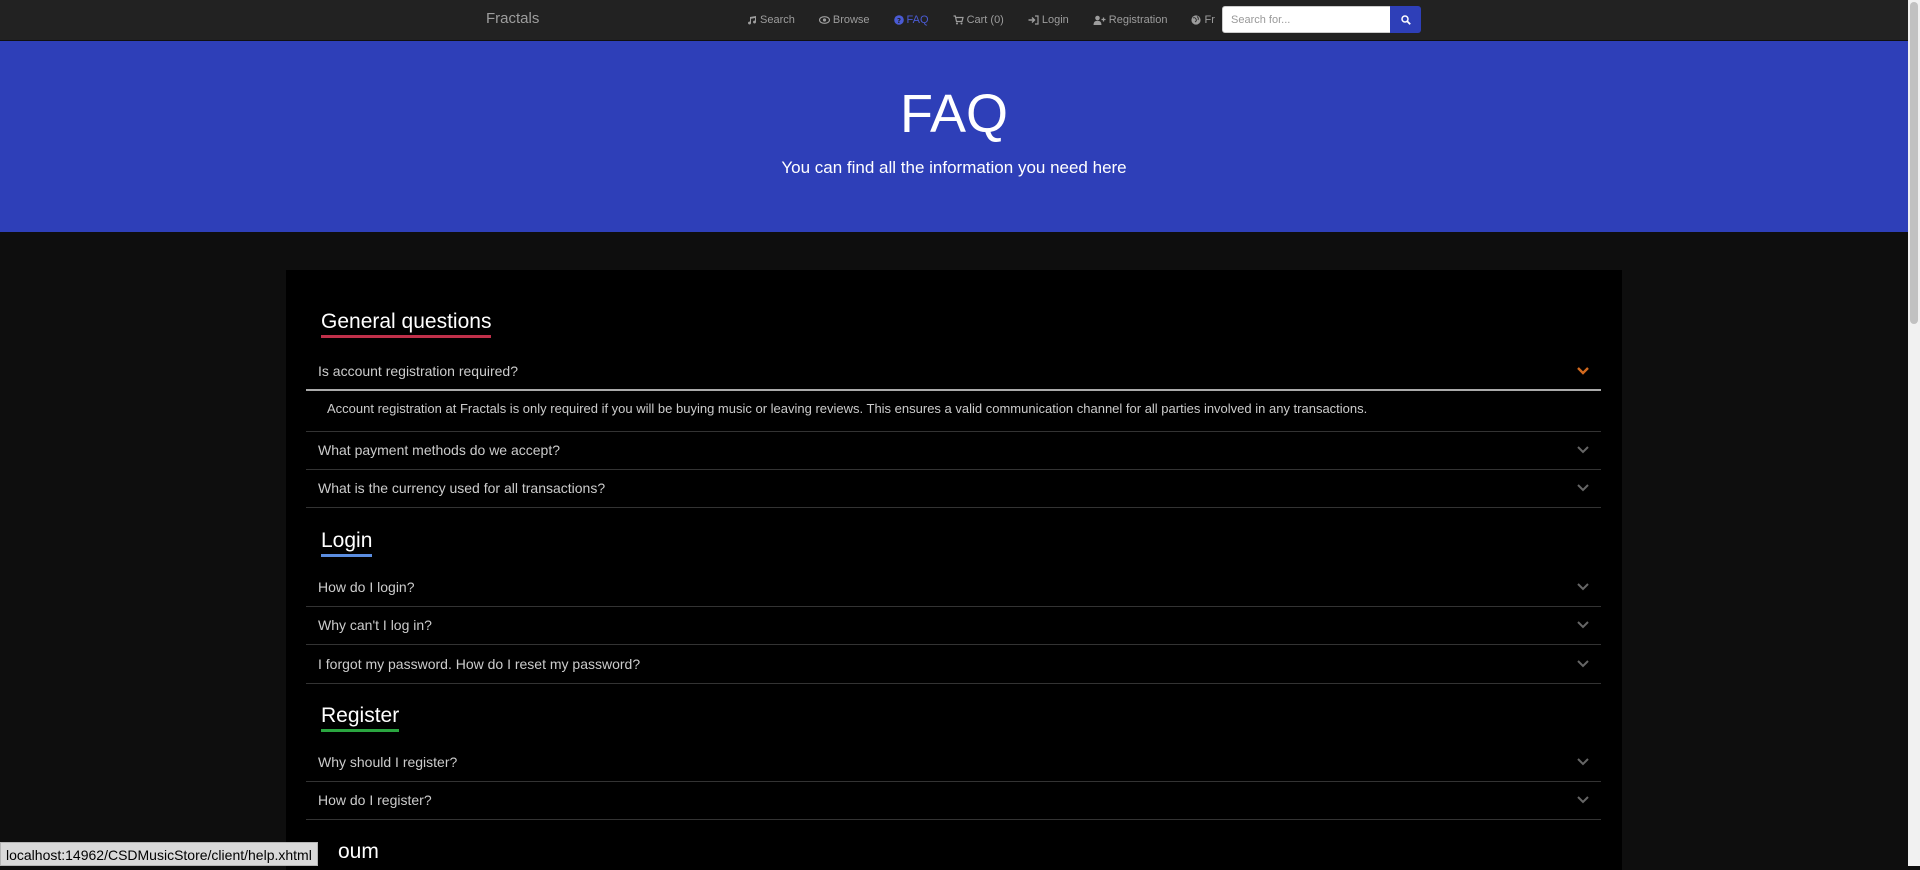 Image resolution: width=1920 pixels, height=870 pixels. I want to click on search-button, so click(1405, 19).